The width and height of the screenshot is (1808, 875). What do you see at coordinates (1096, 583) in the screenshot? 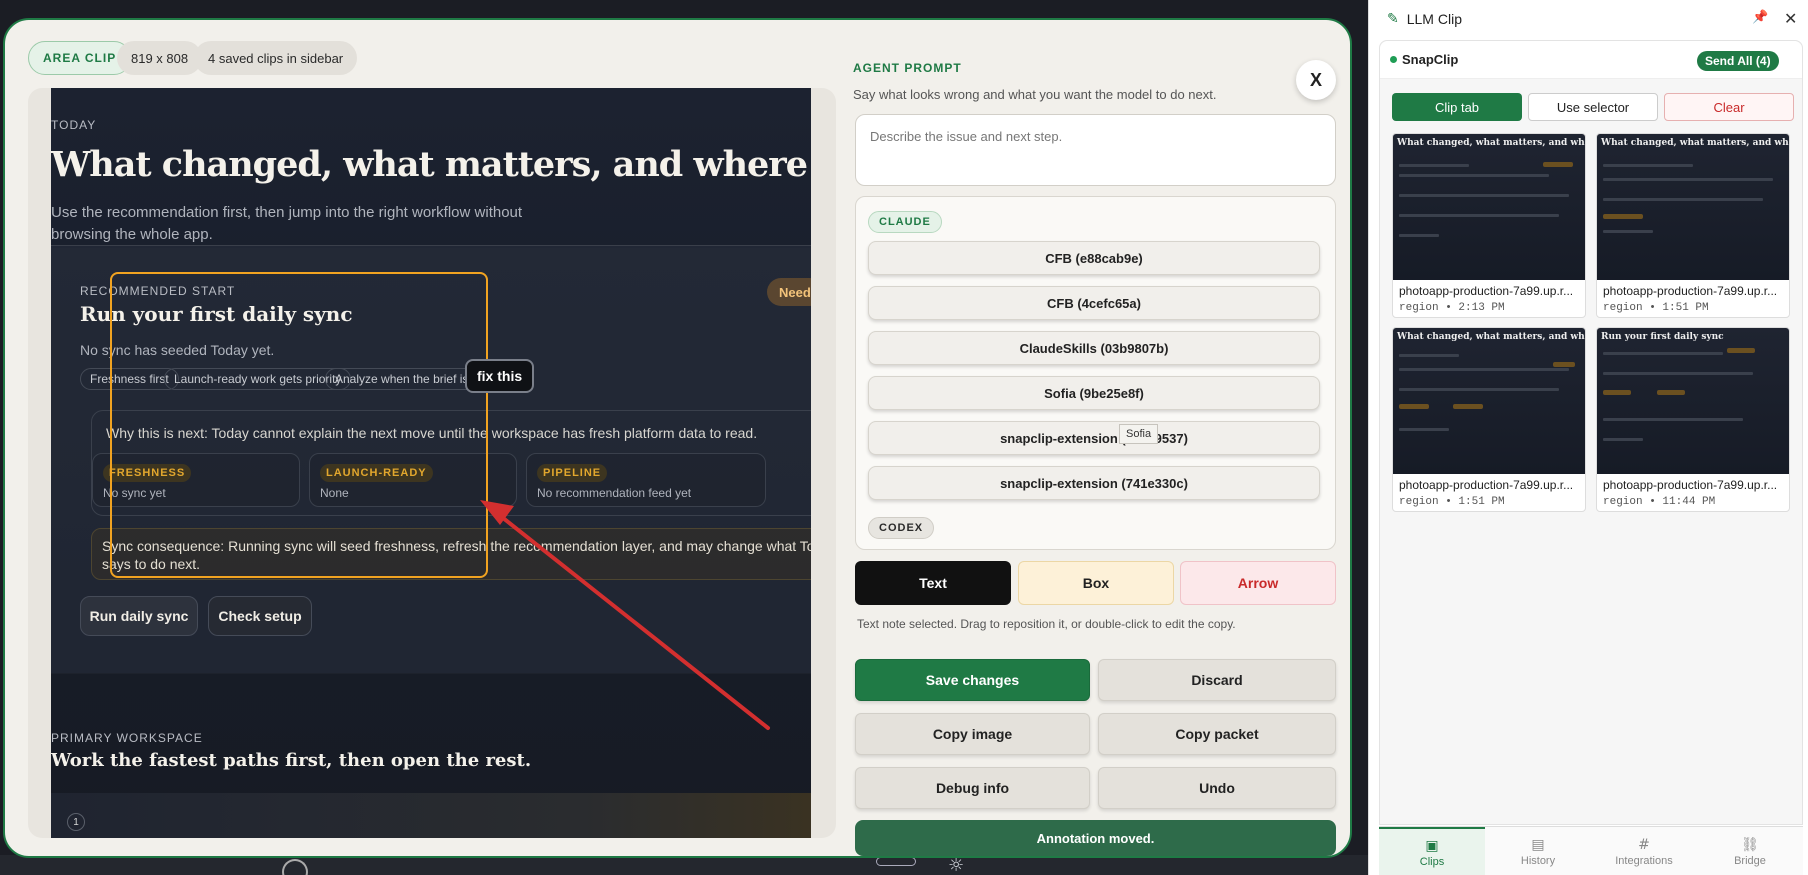
I see `box-tool-button: Box` at bounding box center [1096, 583].